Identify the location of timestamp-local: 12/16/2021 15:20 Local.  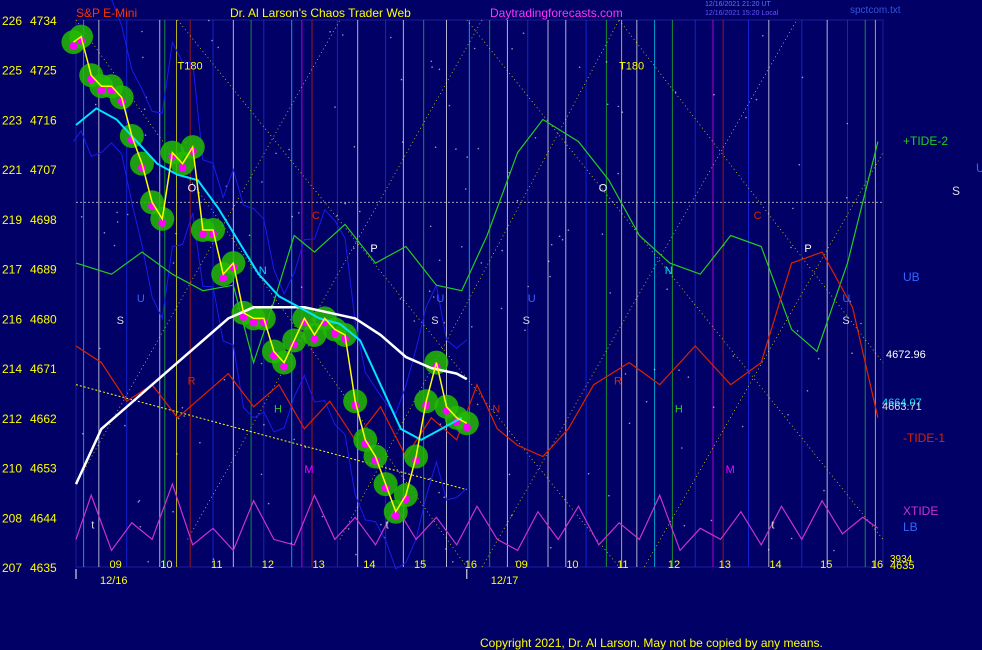
(742, 13).